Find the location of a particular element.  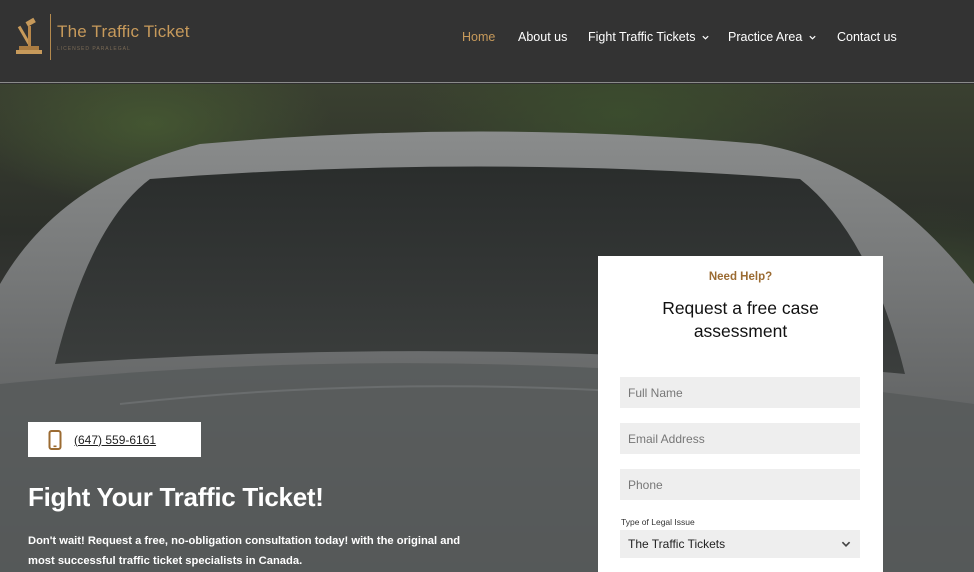

nav-practice-area: Practice Area is located at coordinates (772, 37).